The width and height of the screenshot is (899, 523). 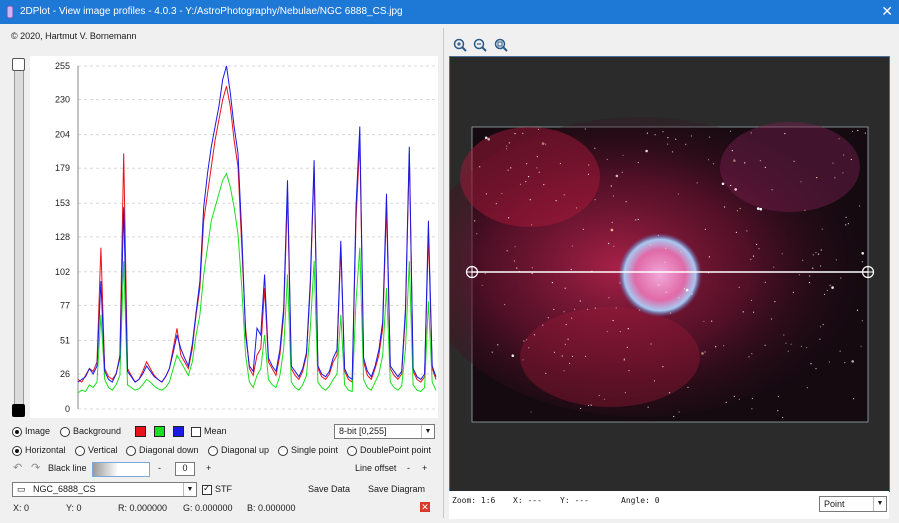 I want to click on black-line-value: 0, so click(x=185, y=469).